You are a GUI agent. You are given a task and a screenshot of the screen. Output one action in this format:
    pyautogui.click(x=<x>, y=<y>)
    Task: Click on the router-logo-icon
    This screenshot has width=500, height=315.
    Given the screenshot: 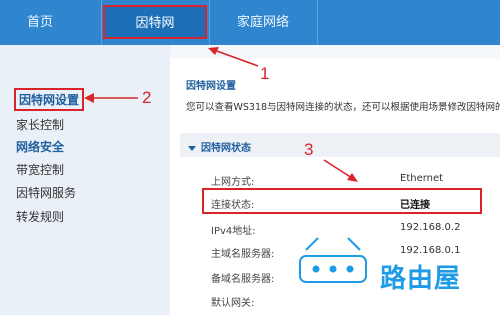 What is the action you would take?
    pyautogui.click(x=333, y=260)
    